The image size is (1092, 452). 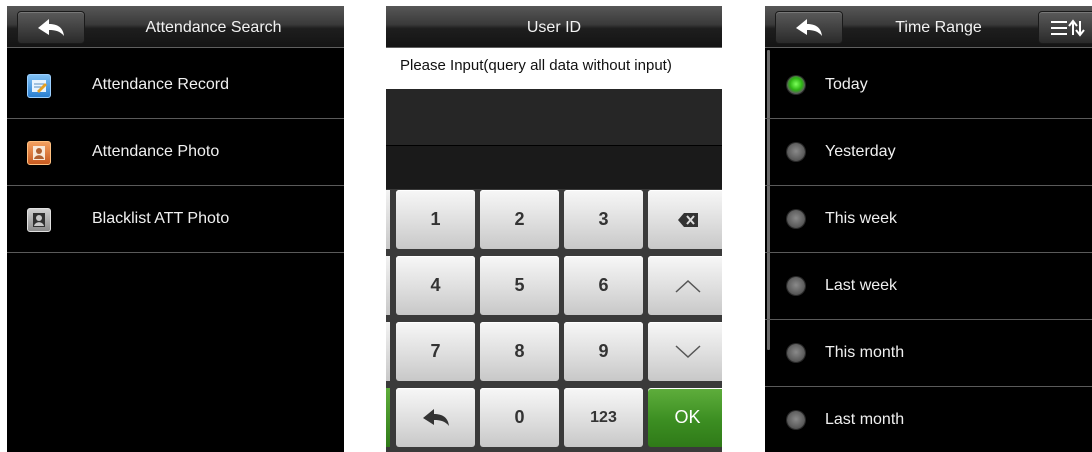 I want to click on key-8: 8, so click(x=519, y=351).